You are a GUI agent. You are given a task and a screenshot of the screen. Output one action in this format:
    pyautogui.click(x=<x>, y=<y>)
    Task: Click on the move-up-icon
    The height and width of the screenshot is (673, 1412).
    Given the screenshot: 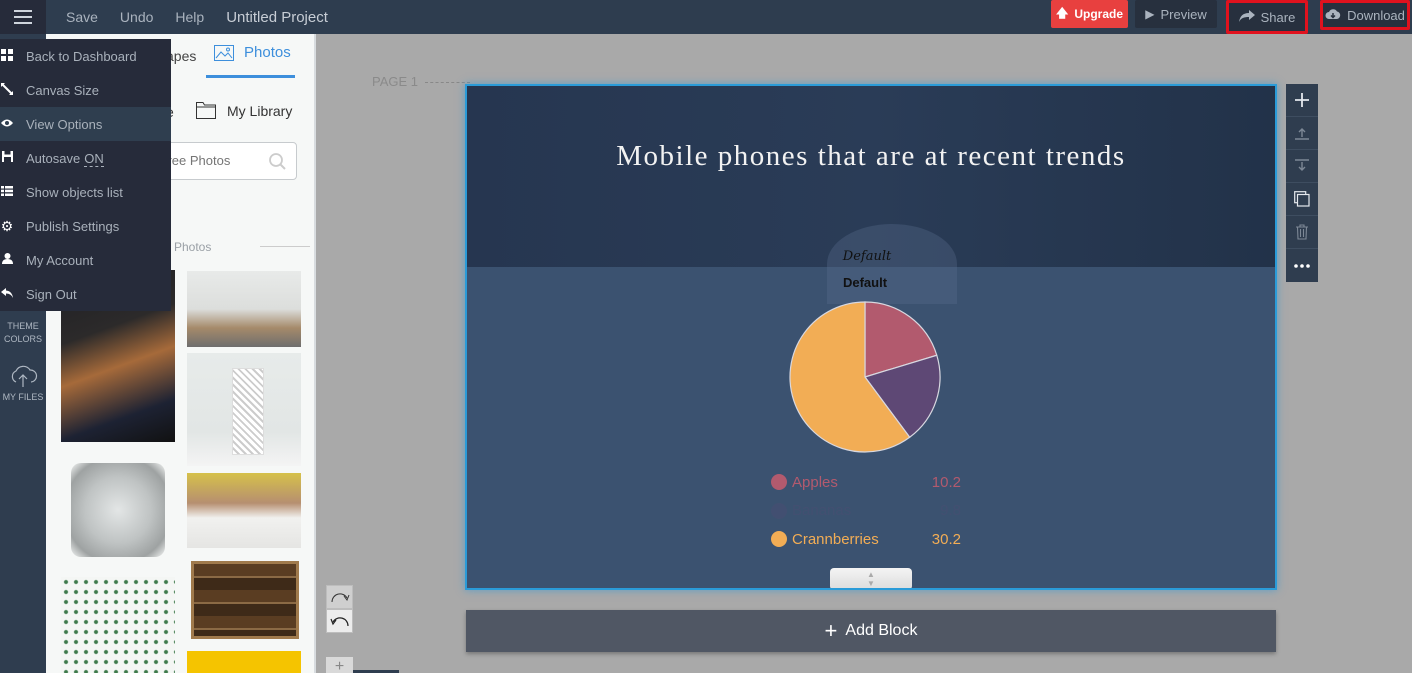 What is the action you would take?
    pyautogui.click(x=1302, y=134)
    